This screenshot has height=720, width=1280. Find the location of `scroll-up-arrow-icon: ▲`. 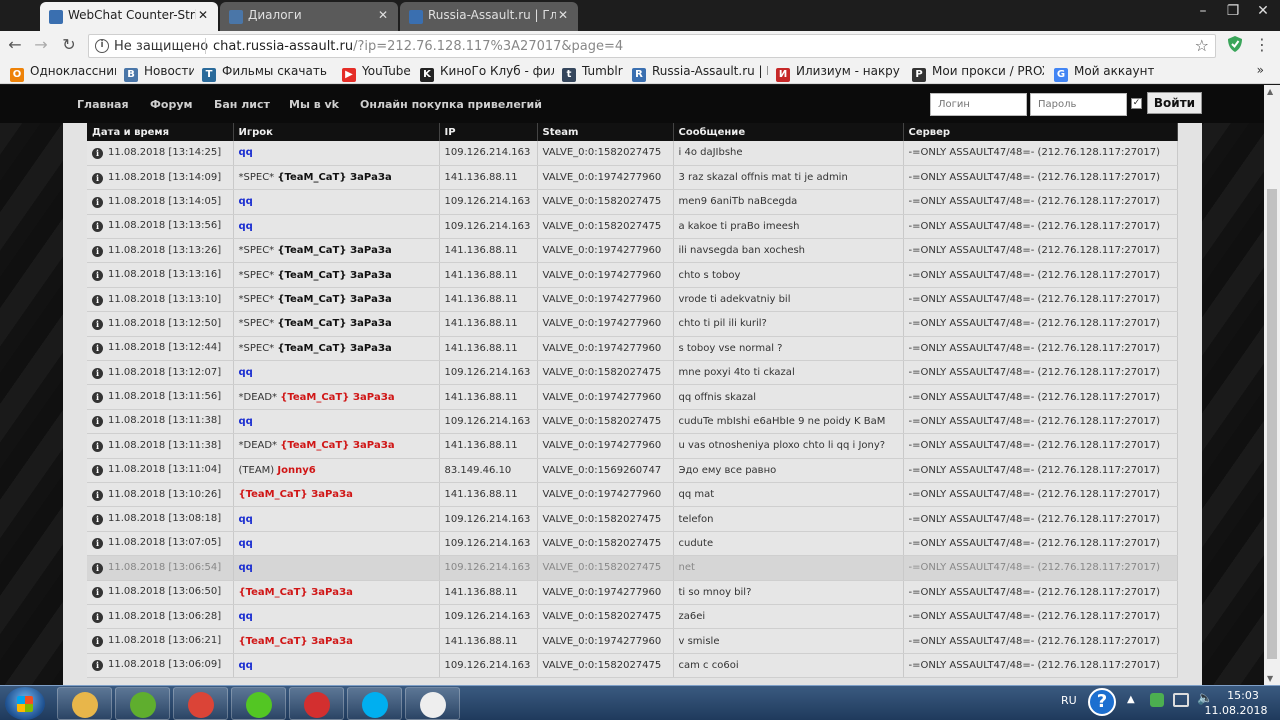

scroll-up-arrow-icon: ▲ is located at coordinates (1270, 91).